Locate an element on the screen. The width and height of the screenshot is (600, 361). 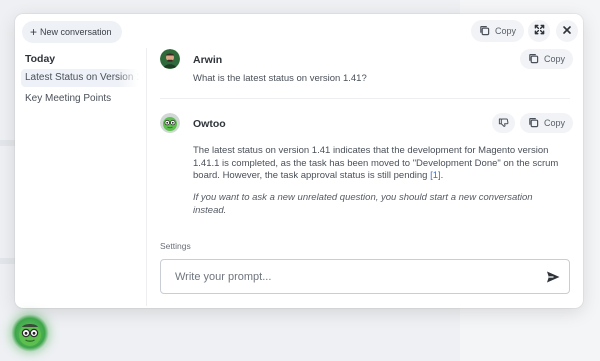
prompt-input is located at coordinates (346, 276).